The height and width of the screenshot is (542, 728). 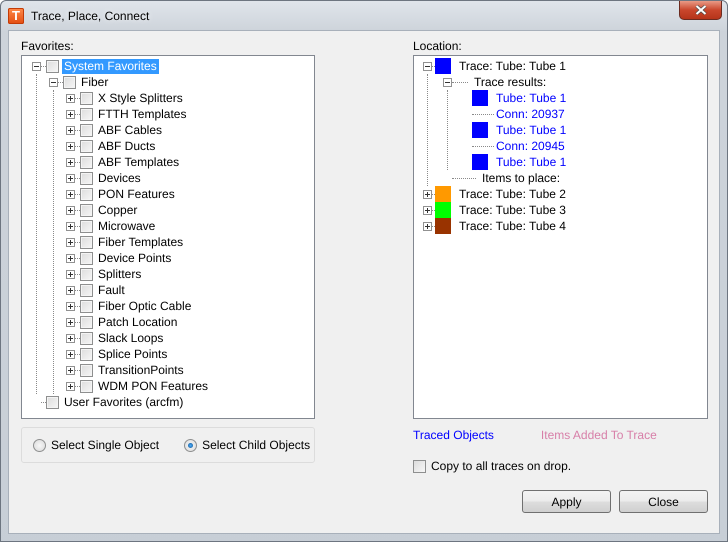 I want to click on tree-item-label: FTTH Templates, so click(x=142, y=114).